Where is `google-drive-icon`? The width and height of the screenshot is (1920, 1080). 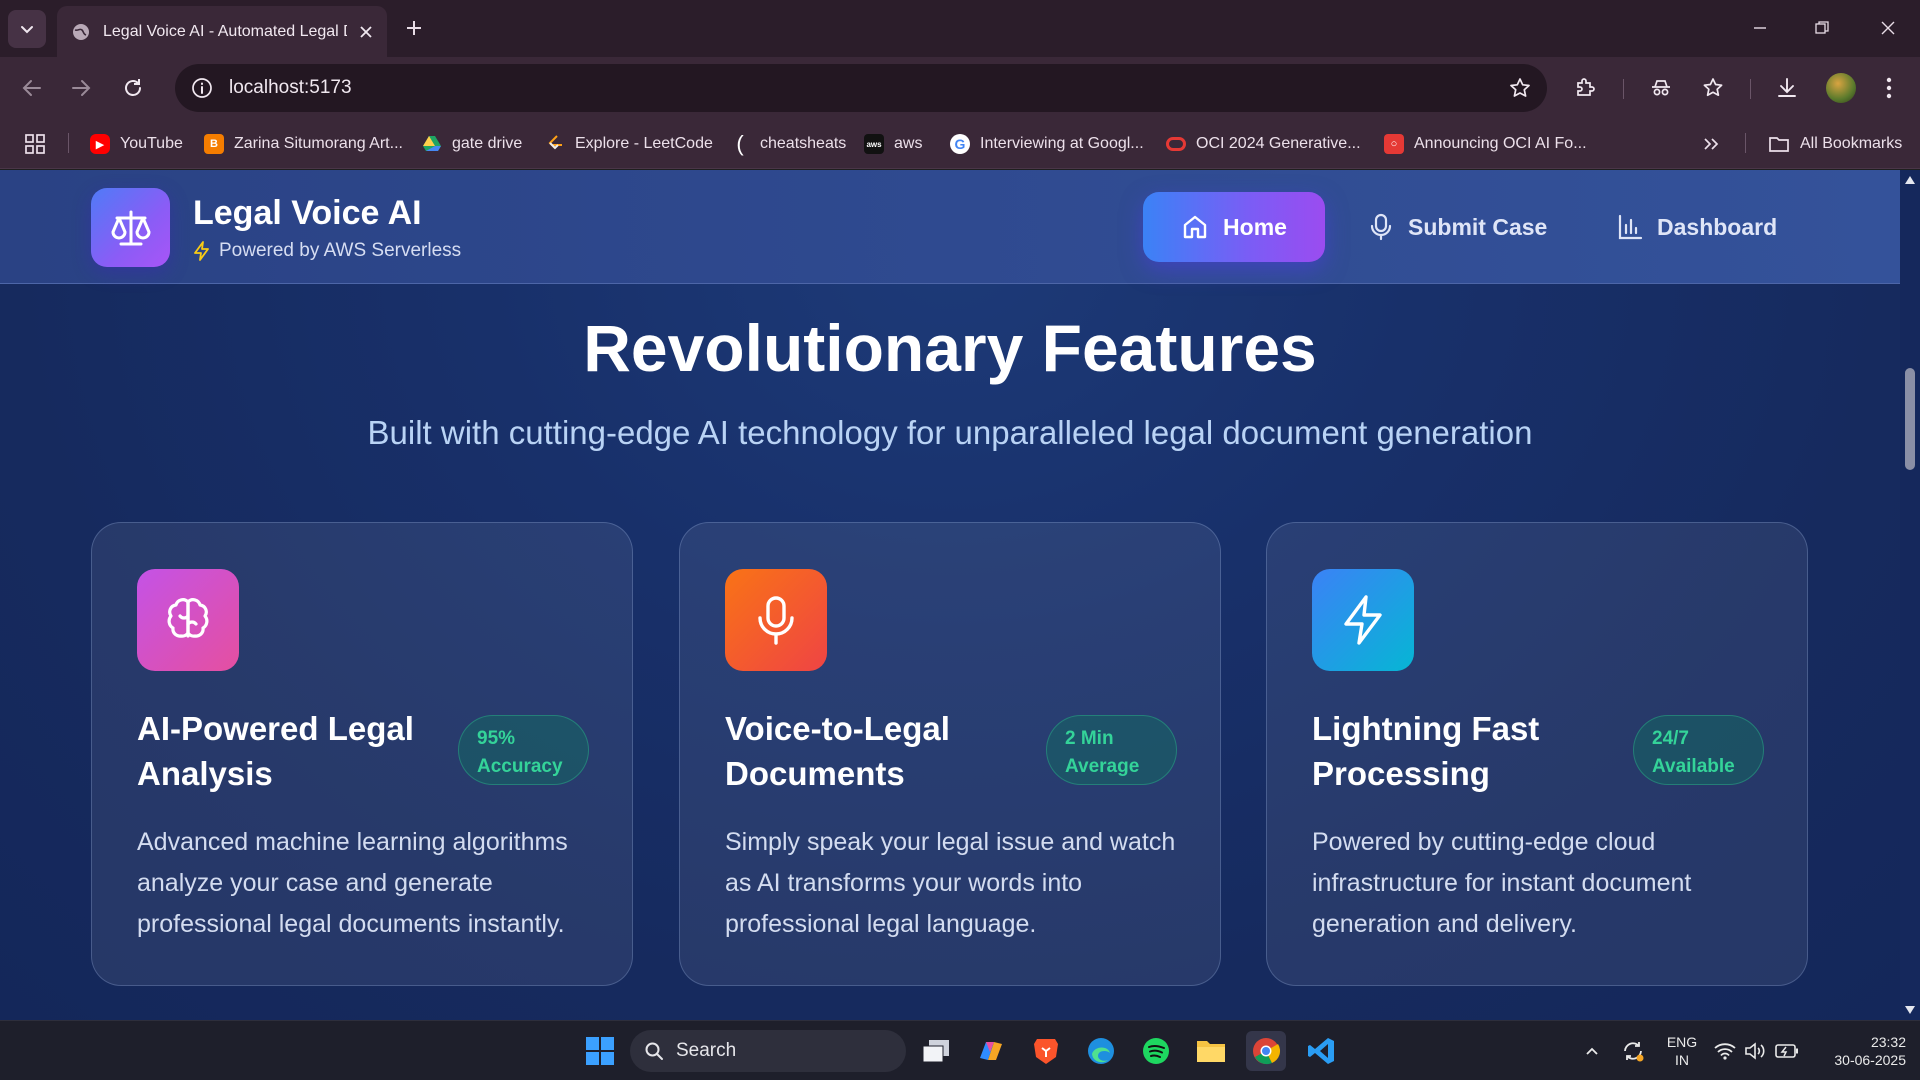
google-drive-icon is located at coordinates (432, 143).